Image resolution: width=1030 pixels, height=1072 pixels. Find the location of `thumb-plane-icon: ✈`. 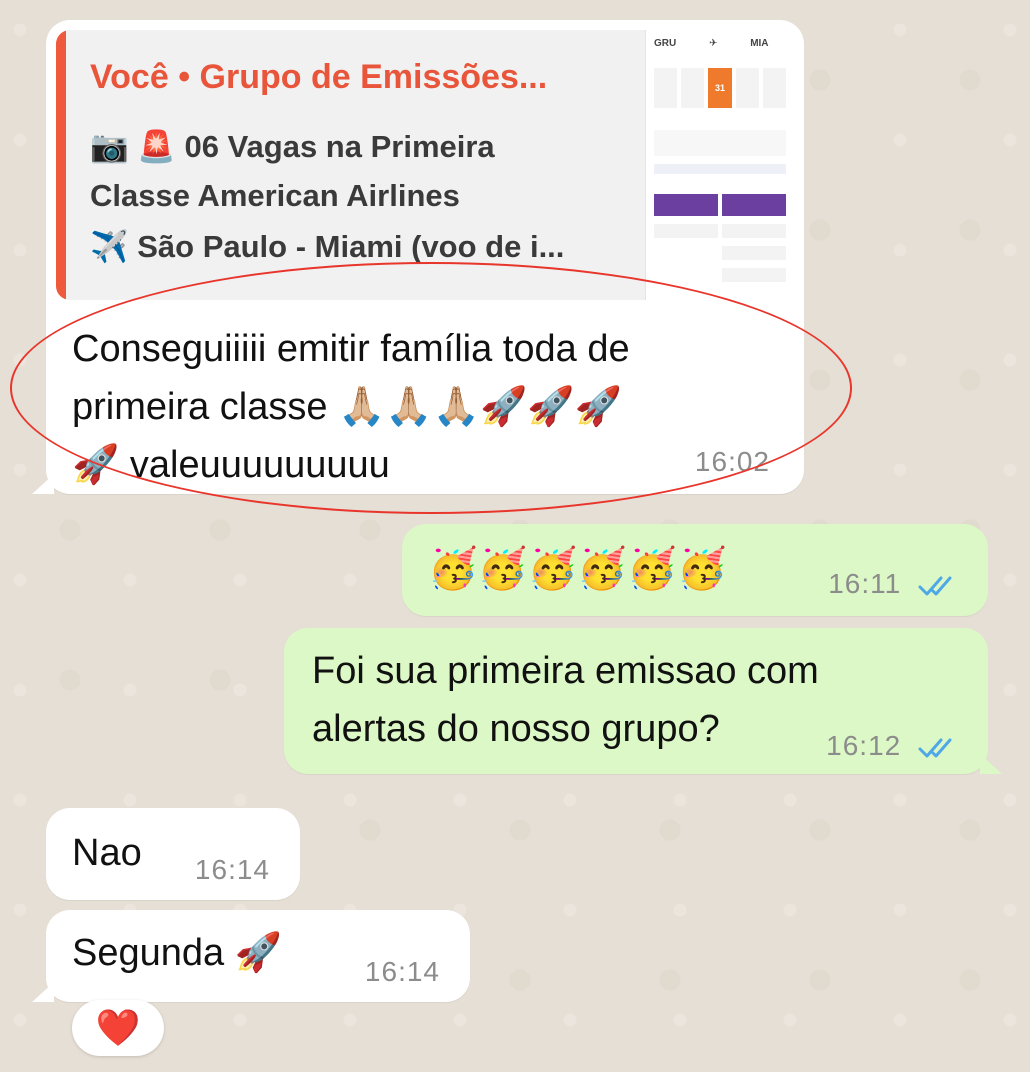

thumb-plane-icon: ✈ is located at coordinates (713, 43).